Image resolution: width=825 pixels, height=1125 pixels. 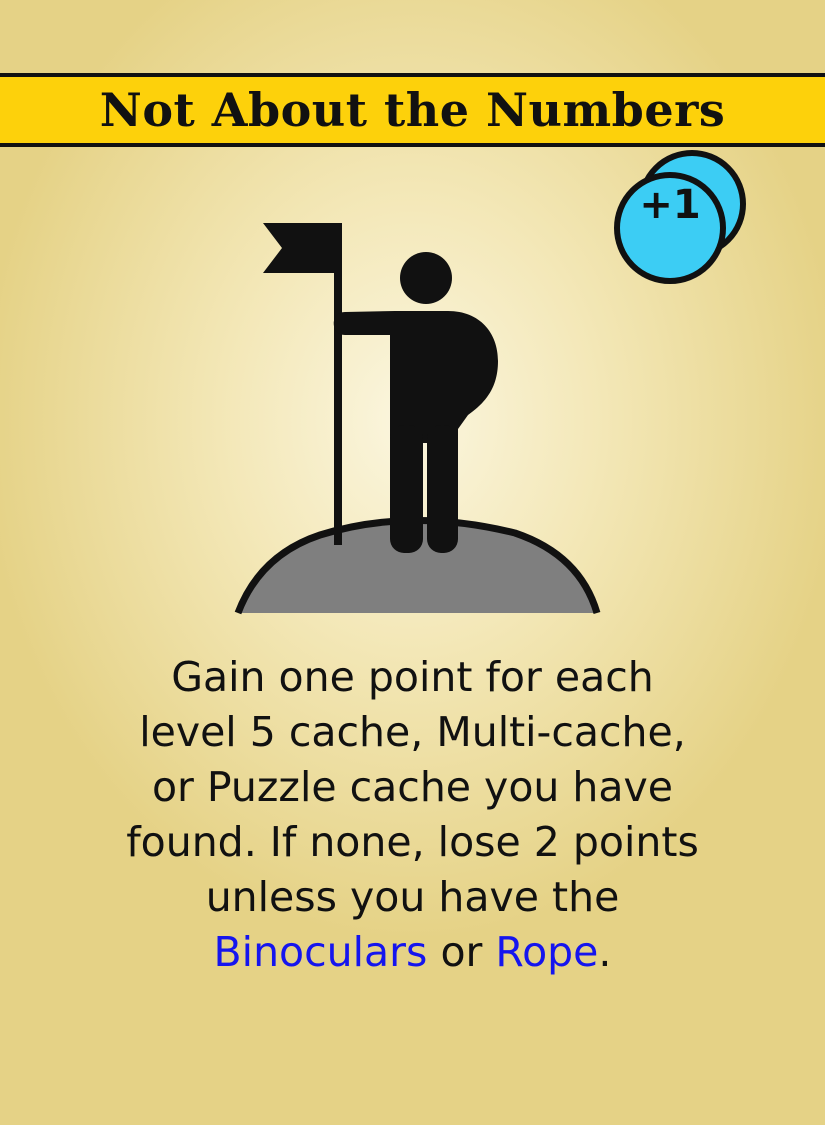 I want to click on card-title: Not About the Numbers, so click(x=412, y=110).